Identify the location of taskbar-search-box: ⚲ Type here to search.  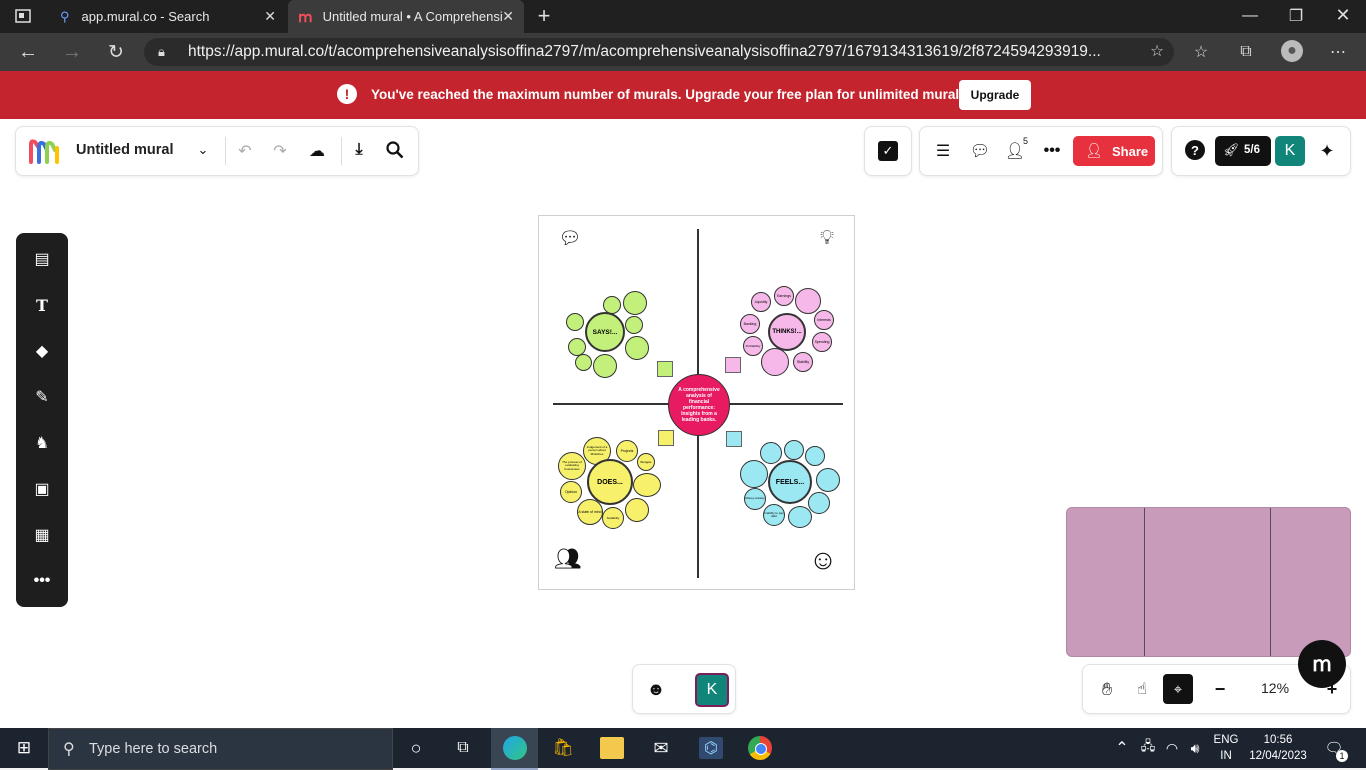
(220, 749).